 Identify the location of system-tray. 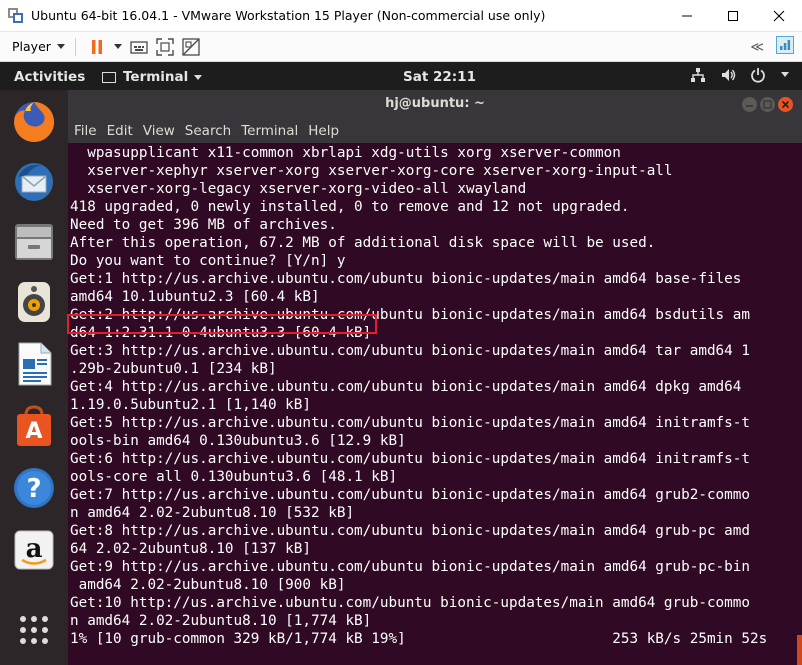
(733, 75).